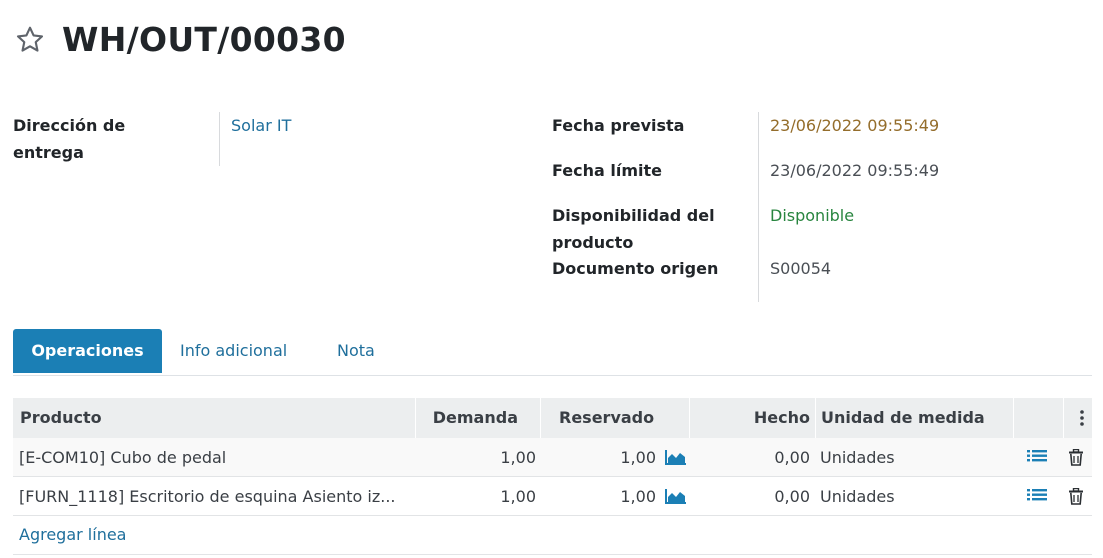 The width and height of the screenshot is (1103, 558). I want to click on record-header: WH/OUT/00030, so click(179, 39).